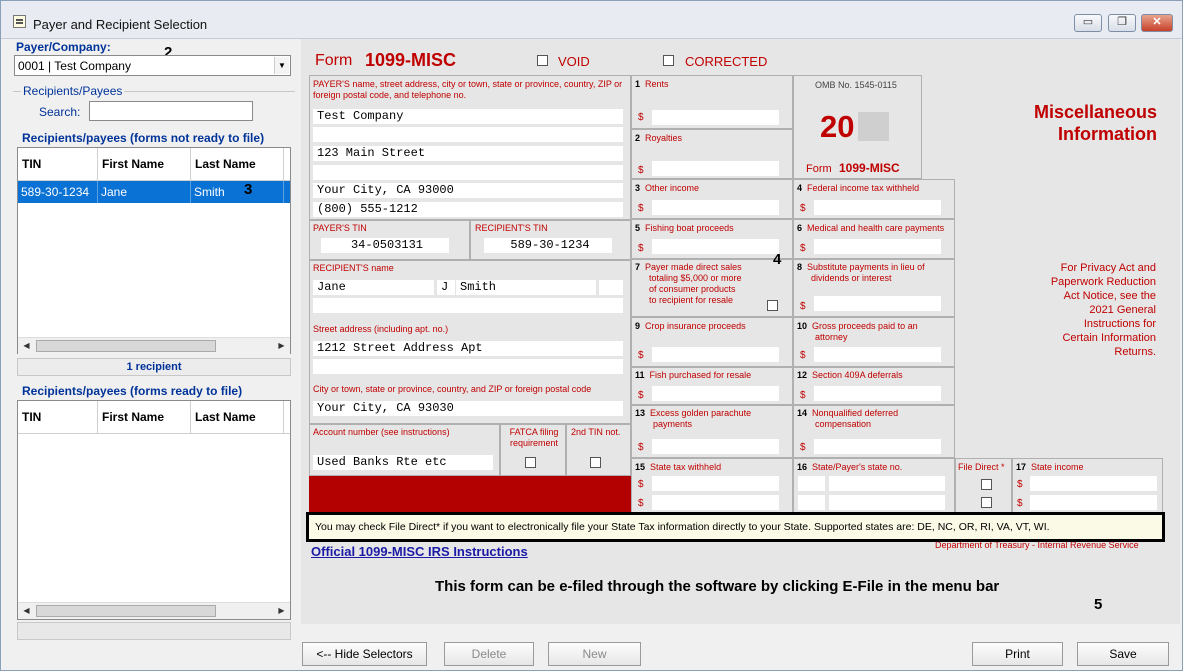 The height and width of the screenshot is (671, 1183). I want to click on state-income-1-input, so click(1093, 483).